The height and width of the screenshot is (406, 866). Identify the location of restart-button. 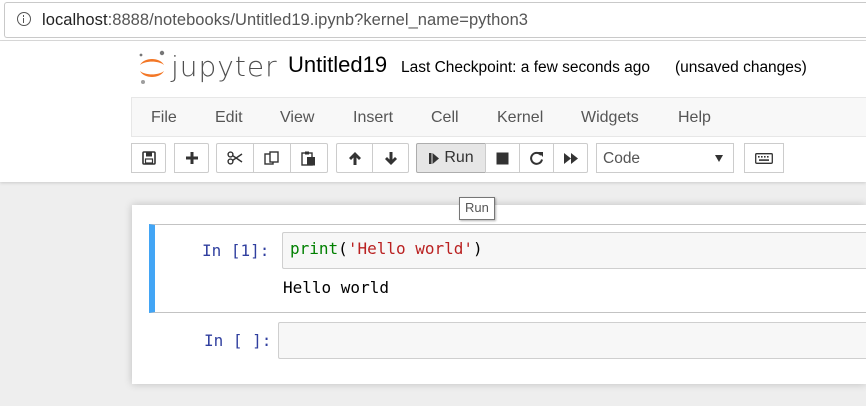
(536, 158).